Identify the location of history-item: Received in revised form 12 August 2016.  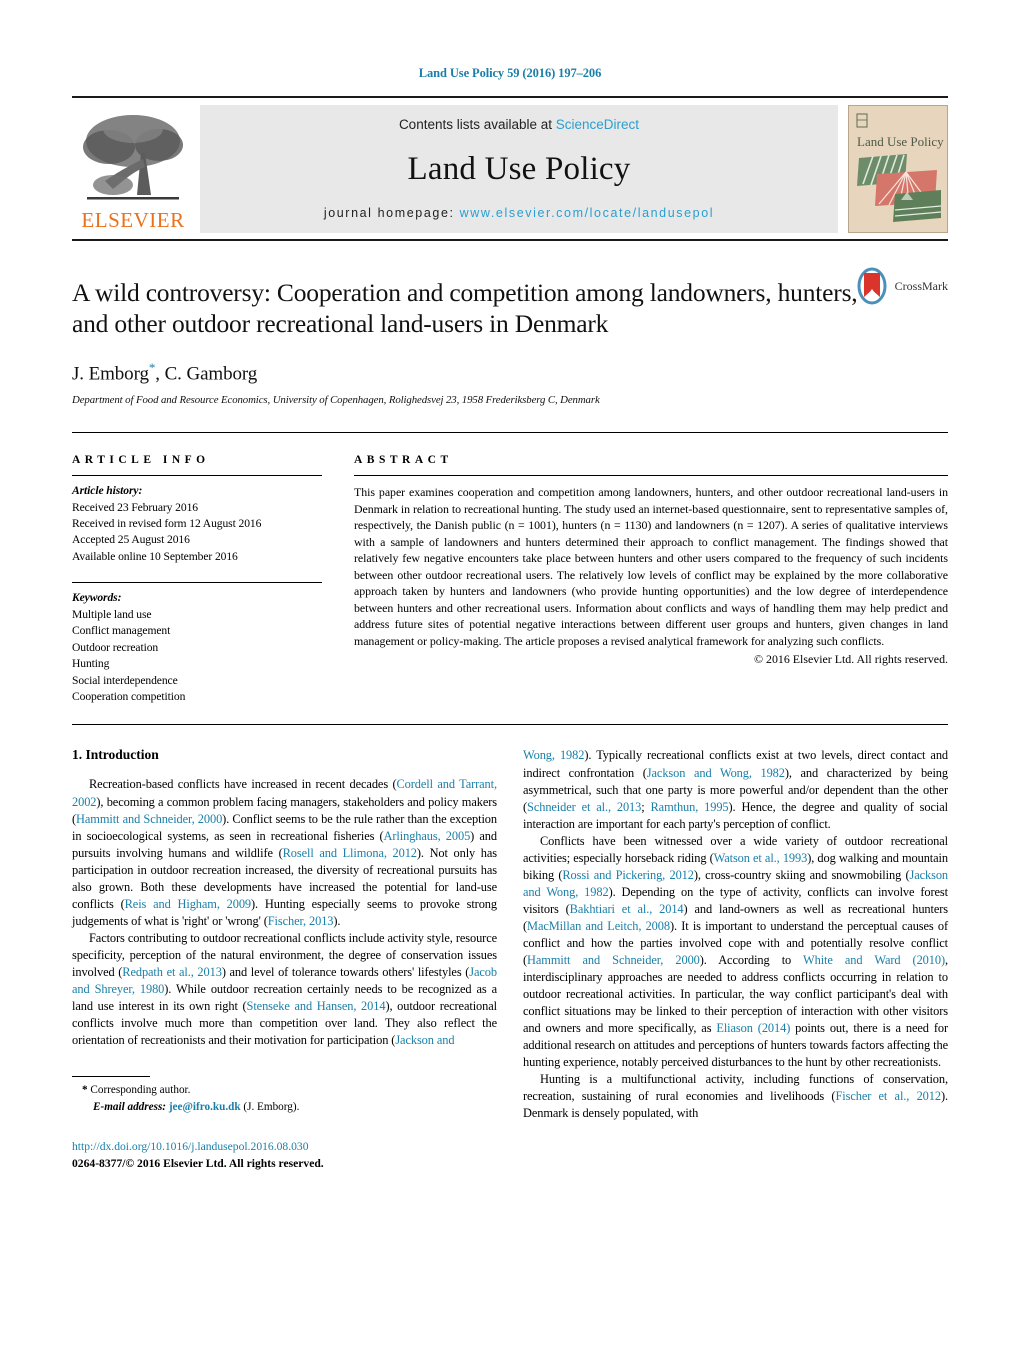
(167, 523).